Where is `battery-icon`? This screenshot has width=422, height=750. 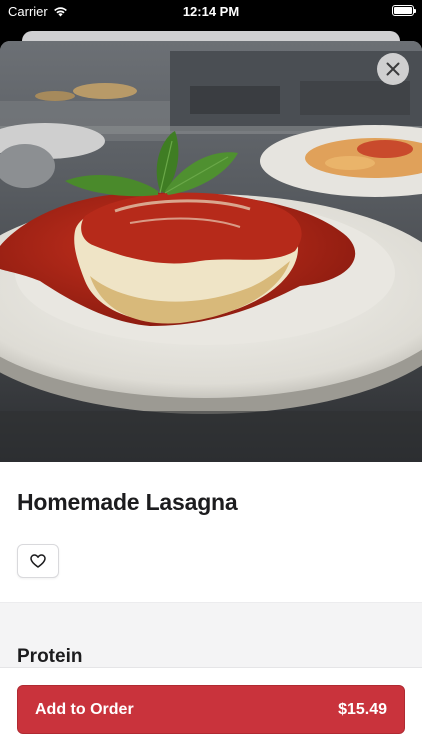
battery-icon is located at coordinates (404, 10).